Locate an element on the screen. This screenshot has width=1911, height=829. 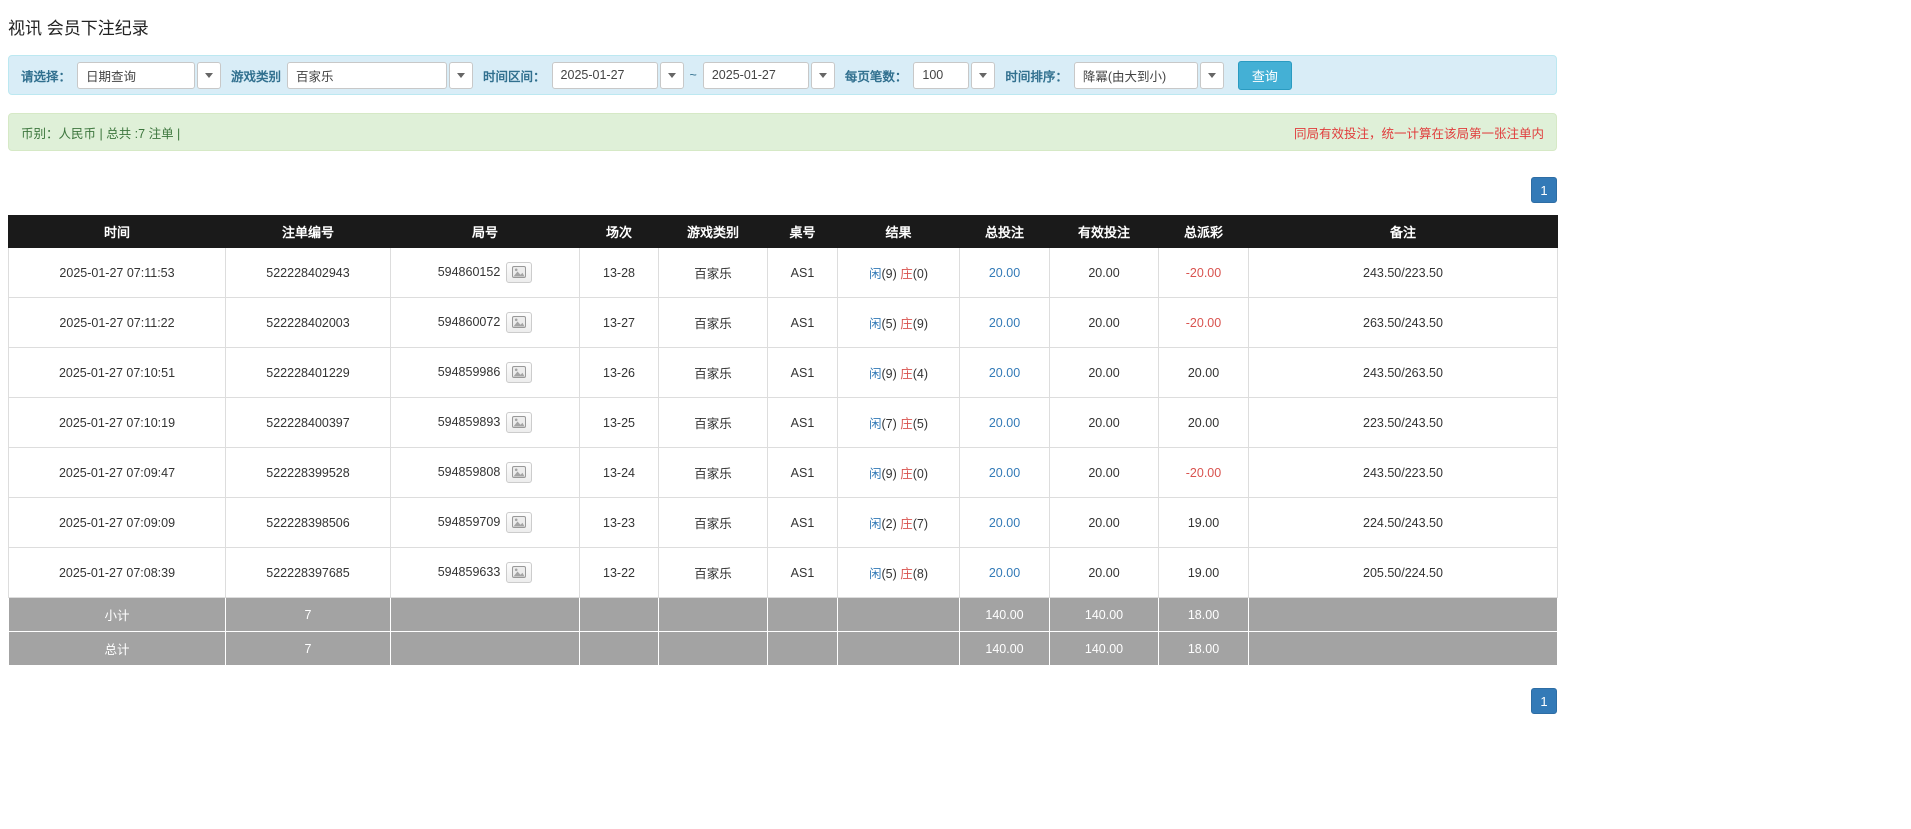
column-header: 总投注 is located at coordinates (1004, 231).